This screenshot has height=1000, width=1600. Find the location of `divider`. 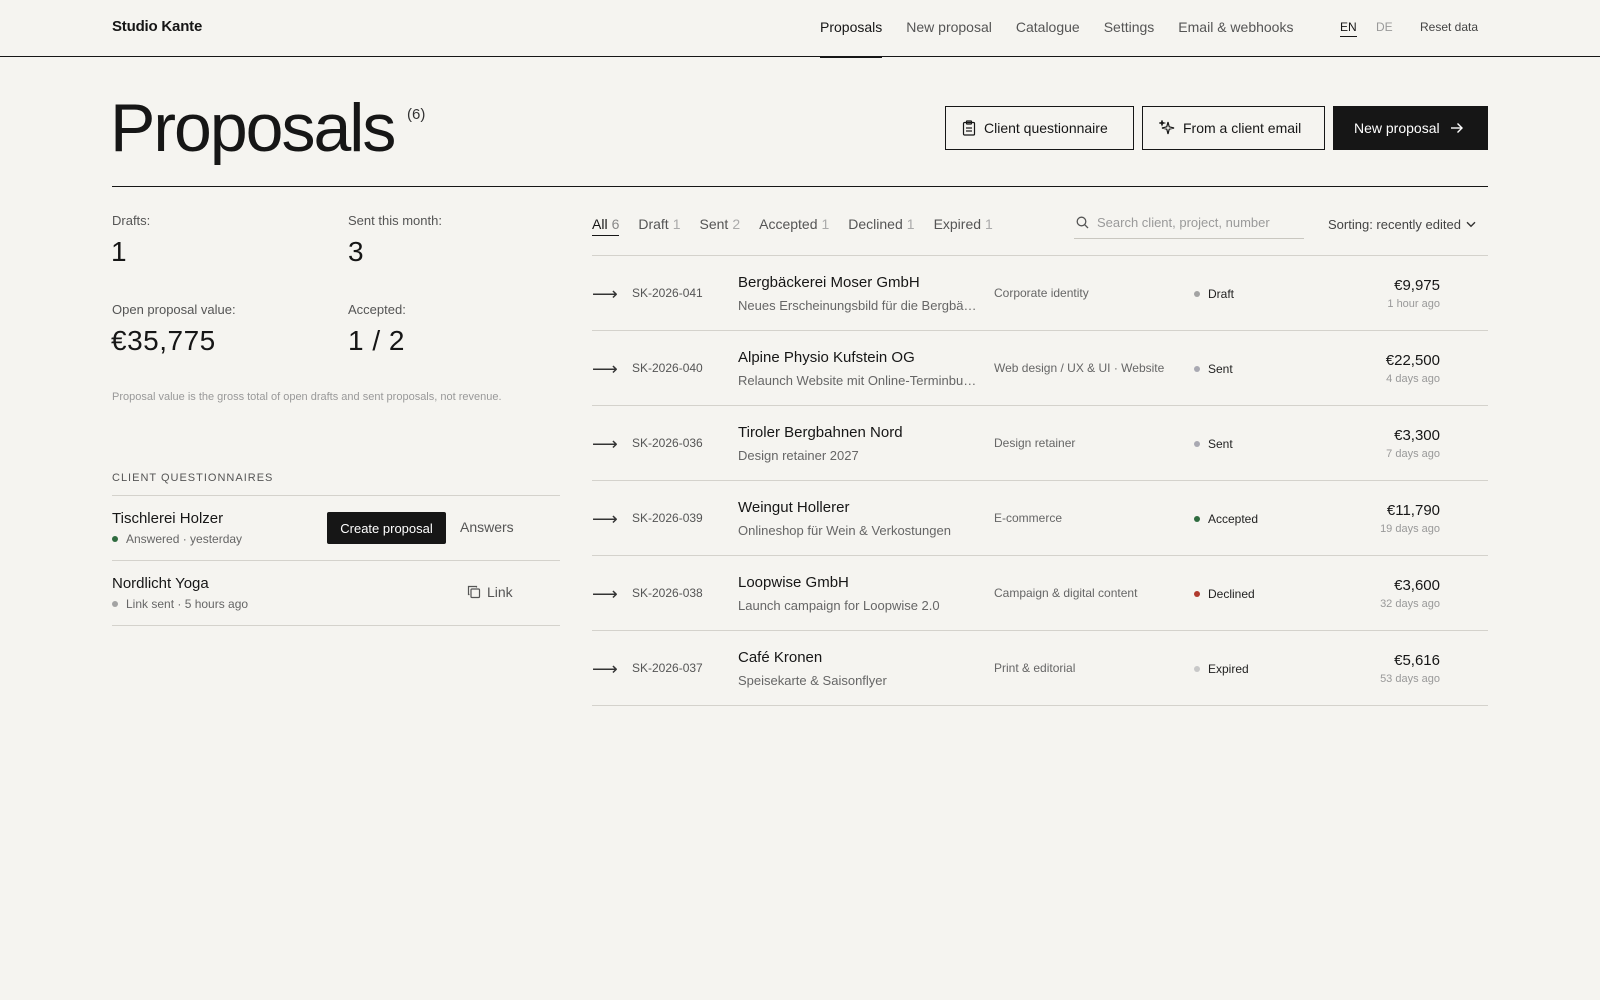

divider is located at coordinates (336, 495).